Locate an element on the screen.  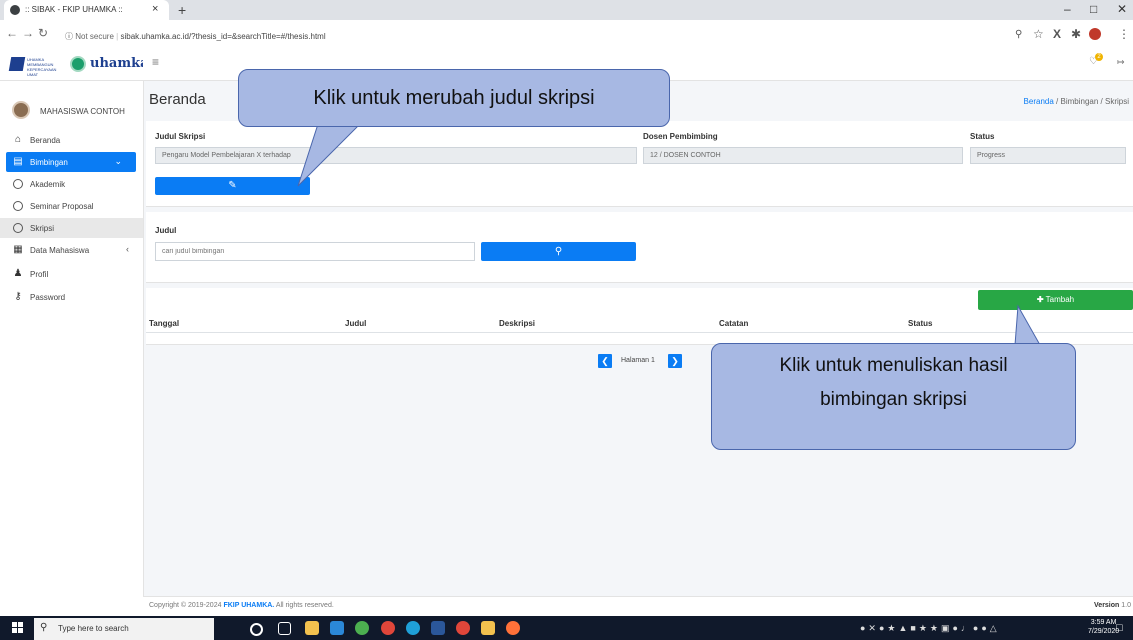
taskbar-search-placeholder: Type here to search is located at coordinates (93, 628).